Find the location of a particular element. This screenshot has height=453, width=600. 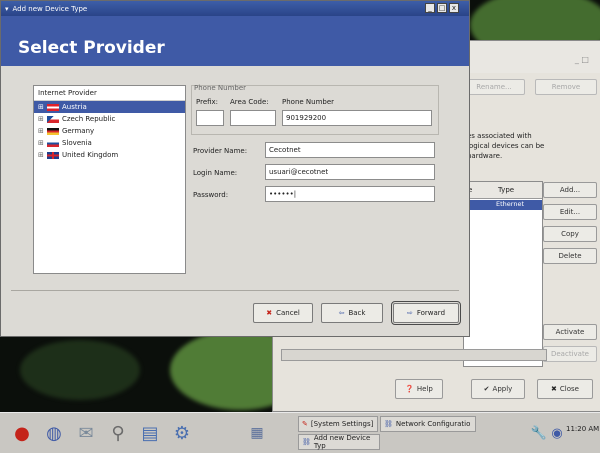

prefix-field is located at coordinates (210, 118).